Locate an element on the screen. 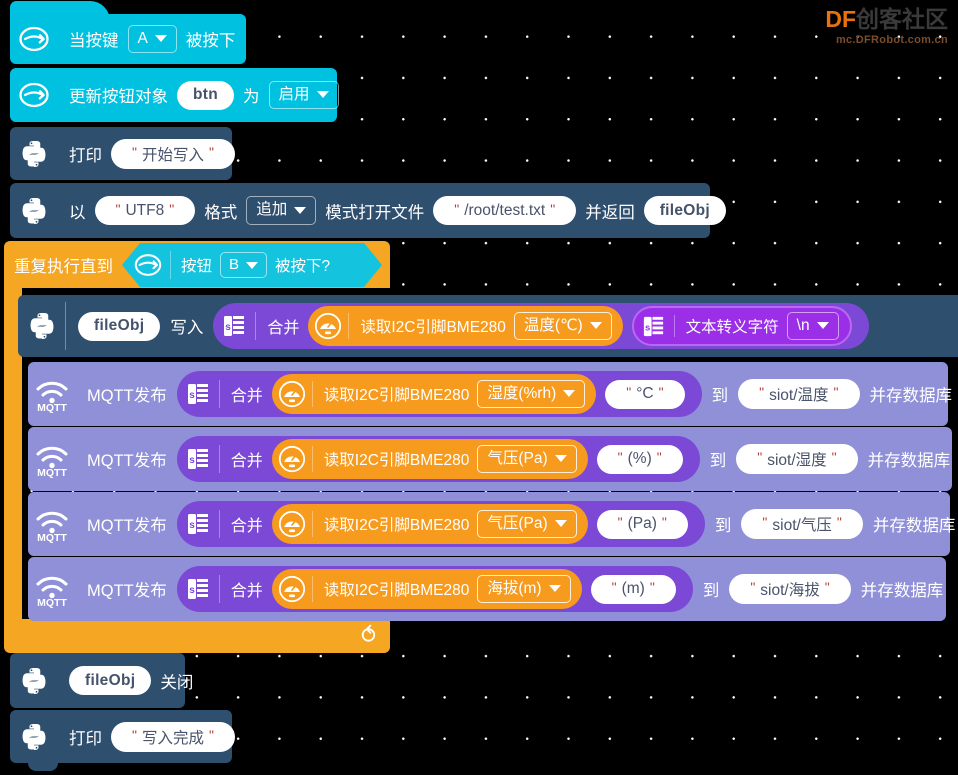 The width and height of the screenshot is (958, 775). print-text-field: 开始写入 is located at coordinates (173, 153).